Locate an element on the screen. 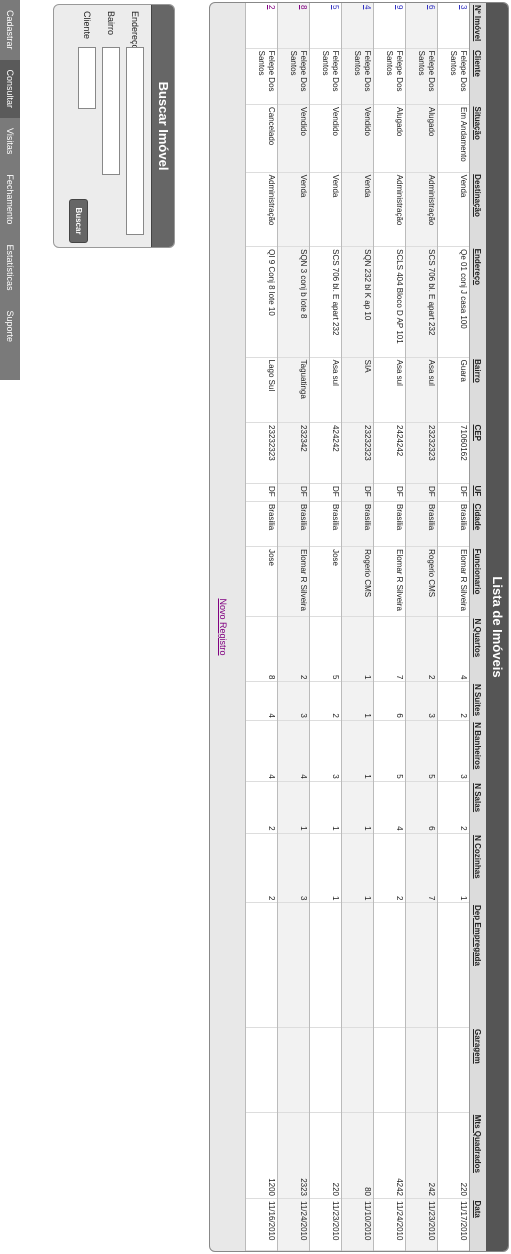  table-cell: 1200 is located at coordinates (261, 1155).